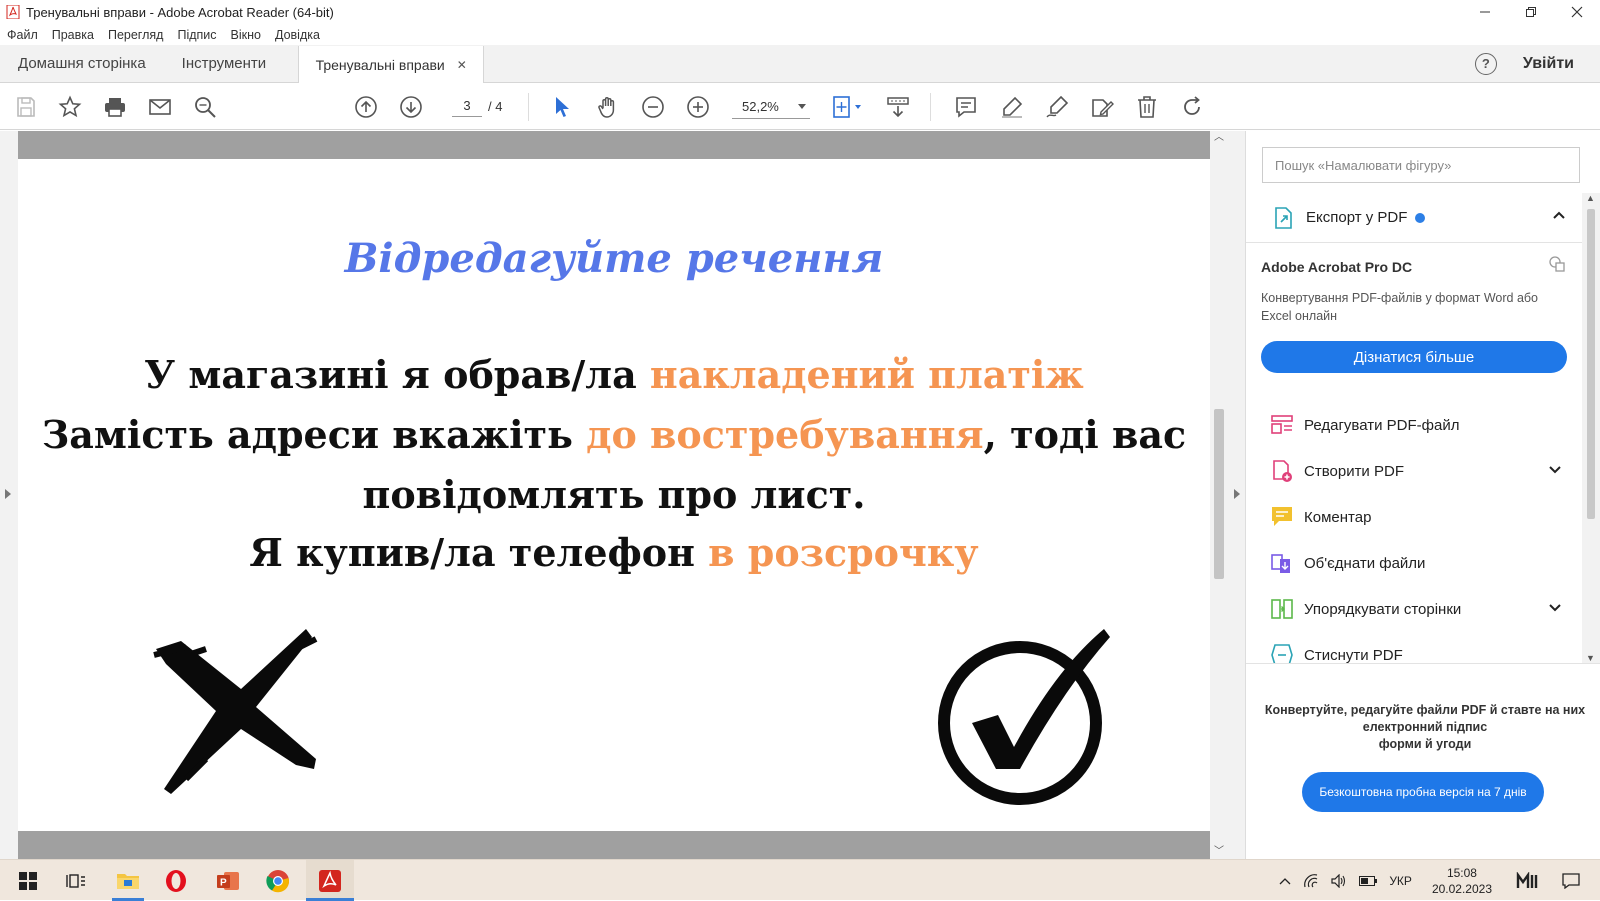 This screenshot has height=901, width=1600. I want to click on show-hidden-icons, so click(1285, 881).